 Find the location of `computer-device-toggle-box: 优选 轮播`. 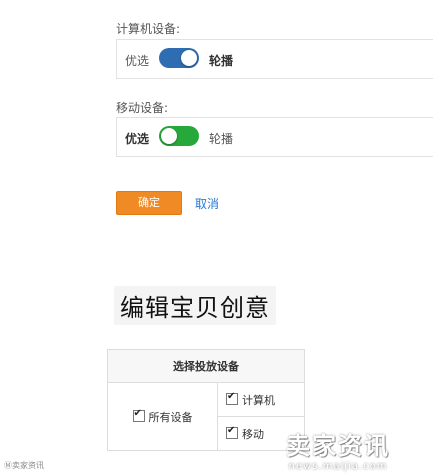

computer-device-toggle-box: 优选 轮播 is located at coordinates (274, 59).